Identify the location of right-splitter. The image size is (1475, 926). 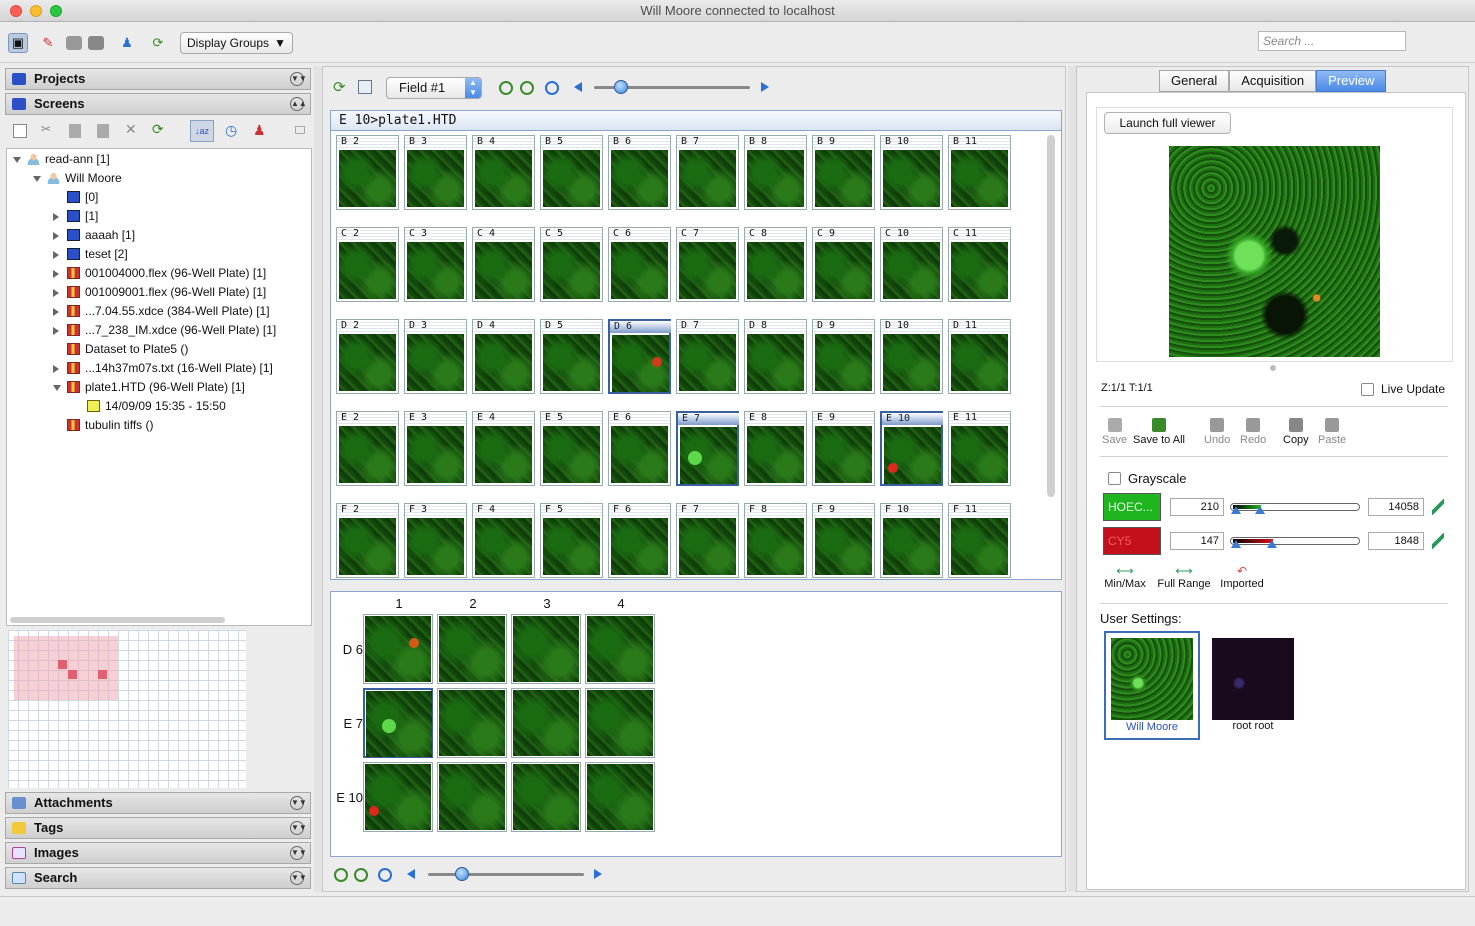
(1072, 479).